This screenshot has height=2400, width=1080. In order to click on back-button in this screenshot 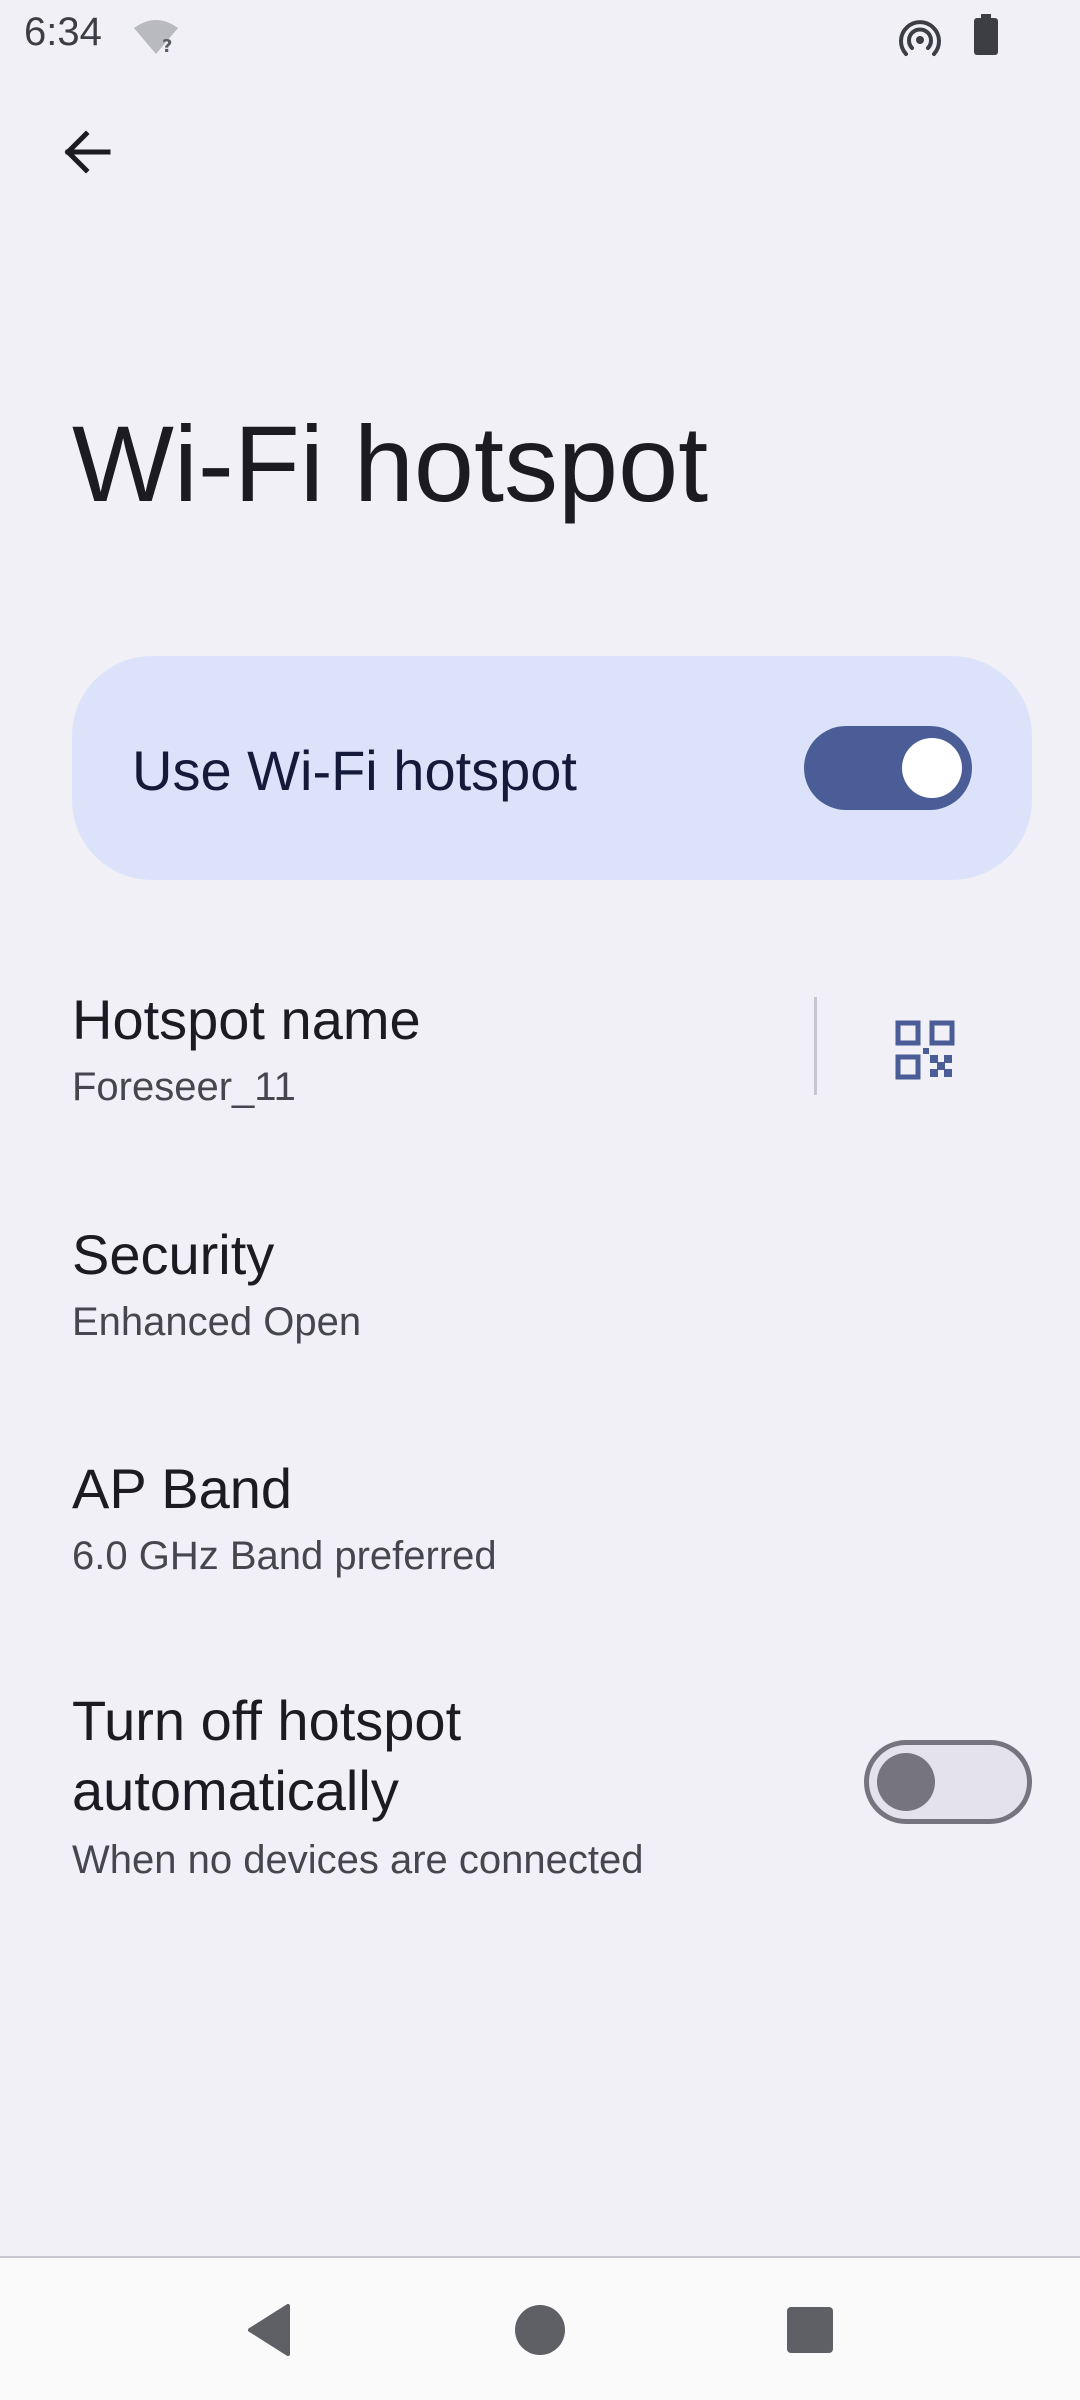, I will do `click(86, 152)`.